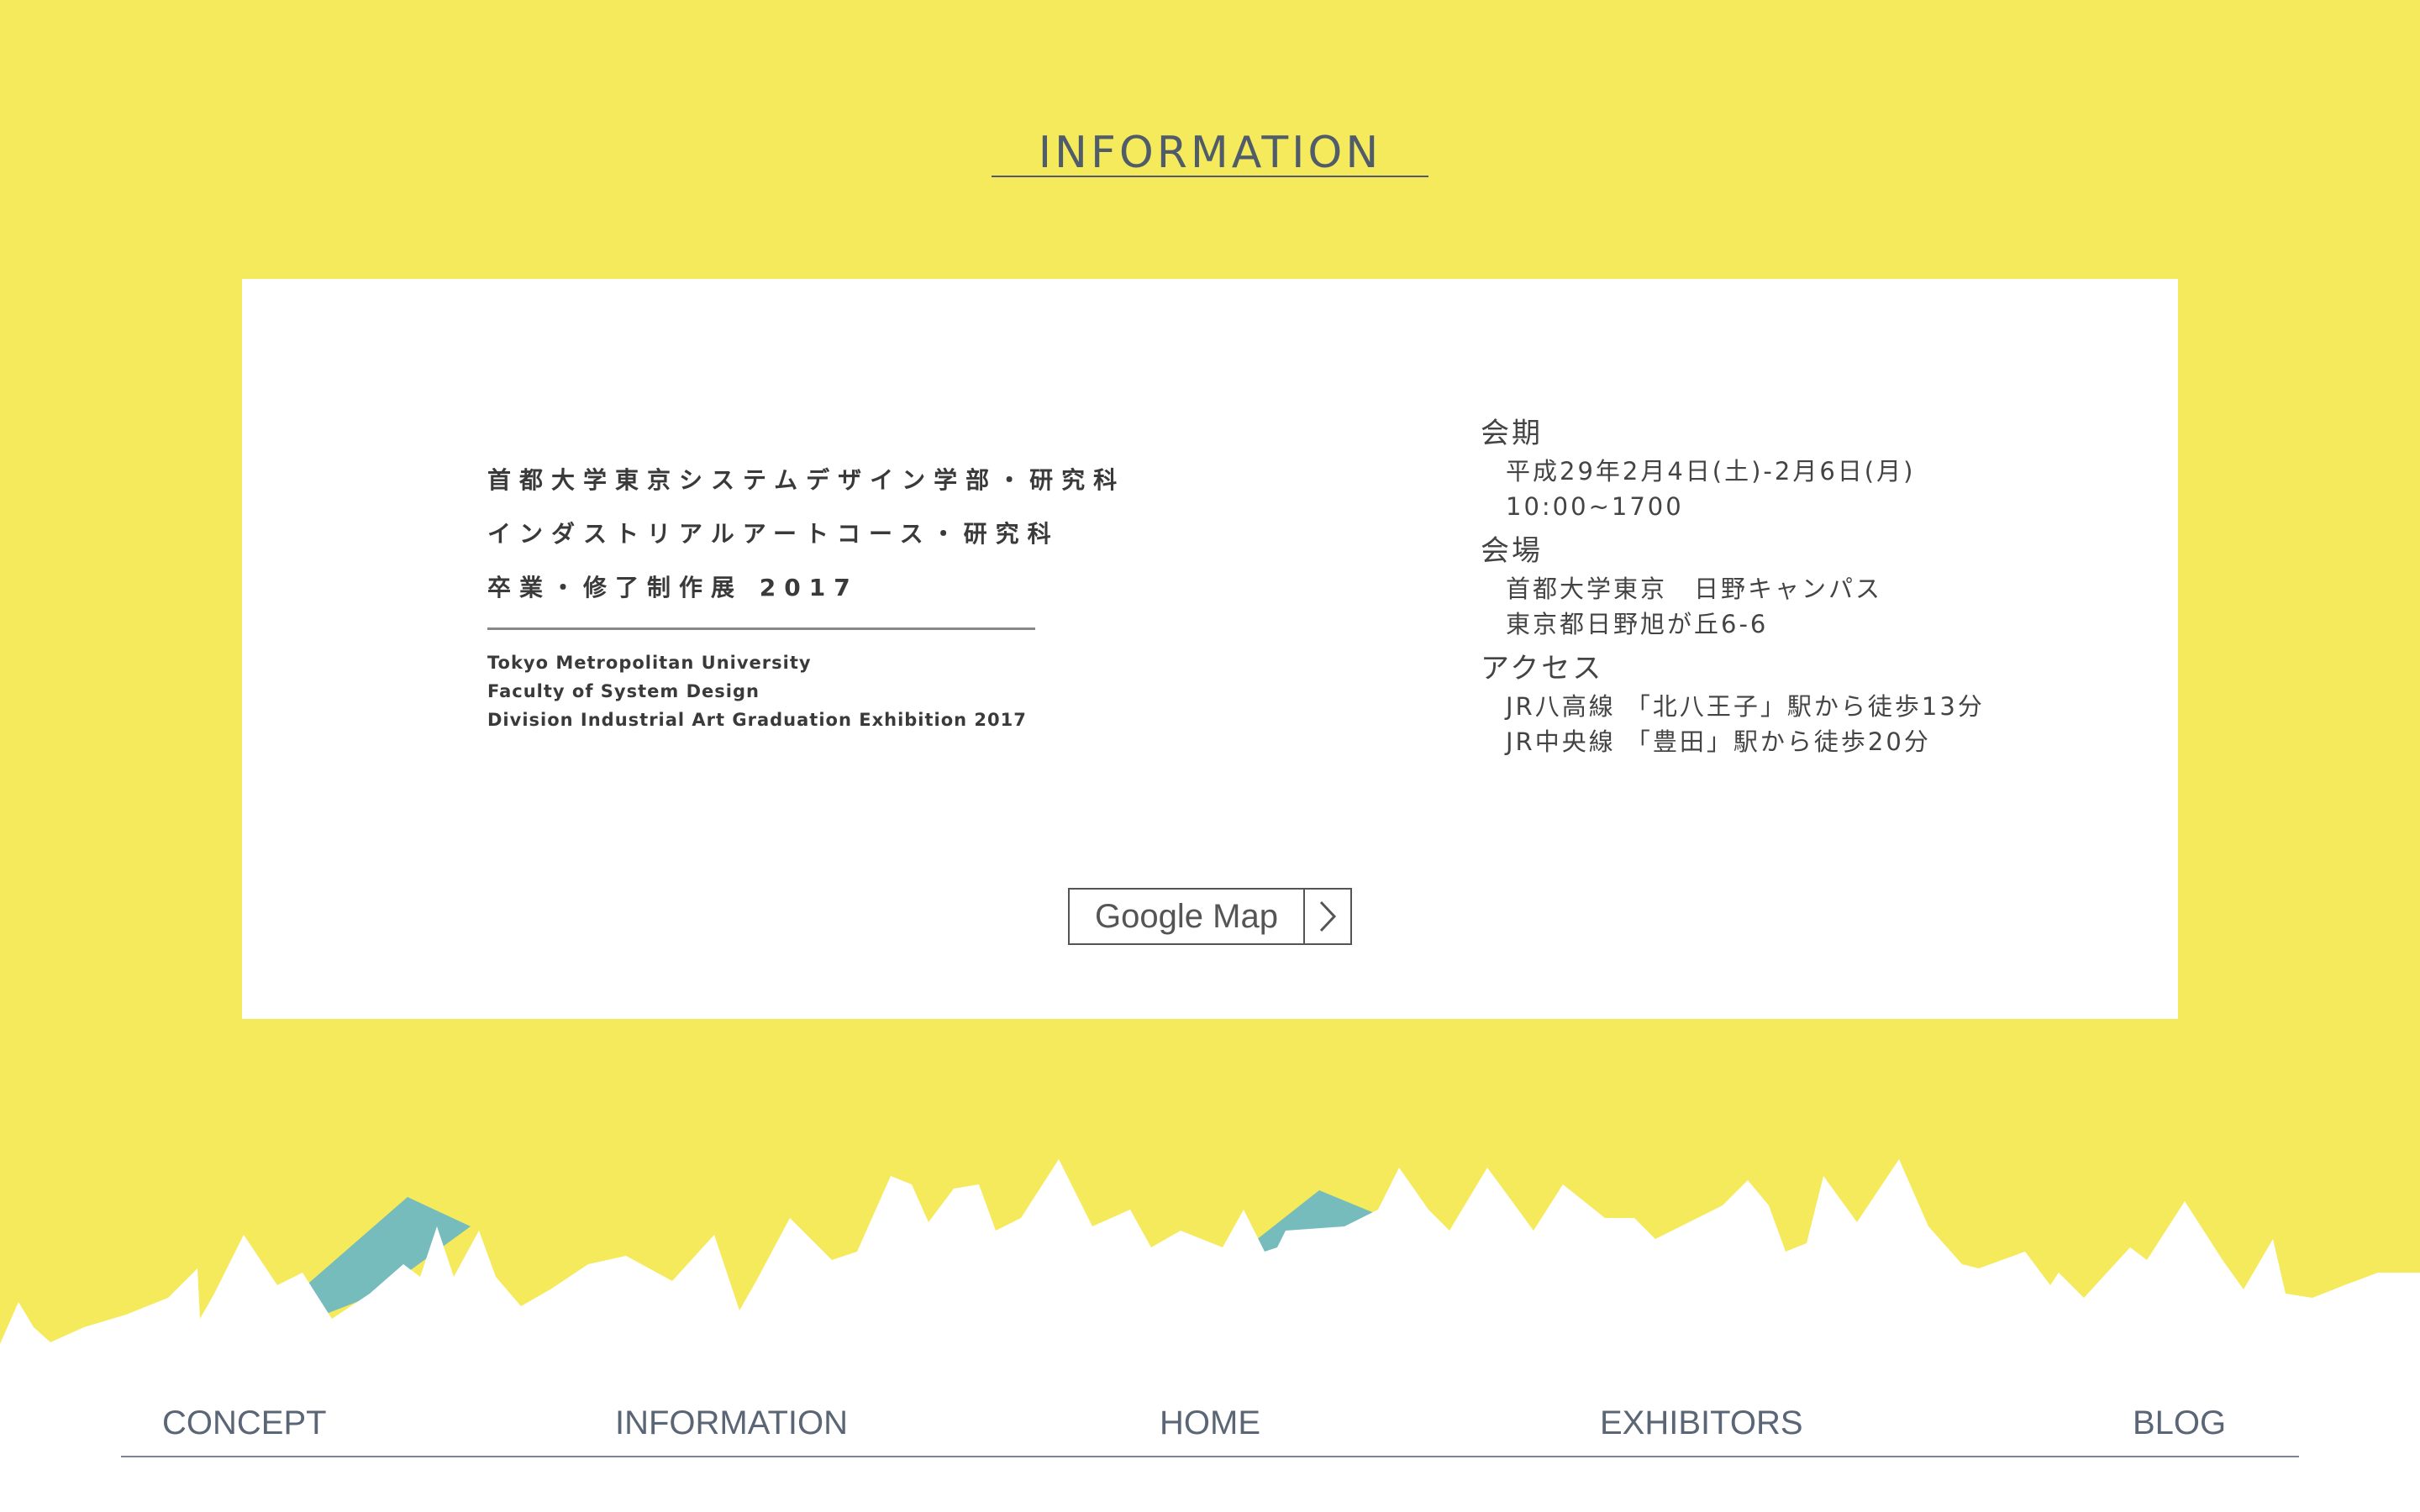  Describe the element at coordinates (1512, 551) in the screenshot. I see `venue-heading: 会場` at that location.